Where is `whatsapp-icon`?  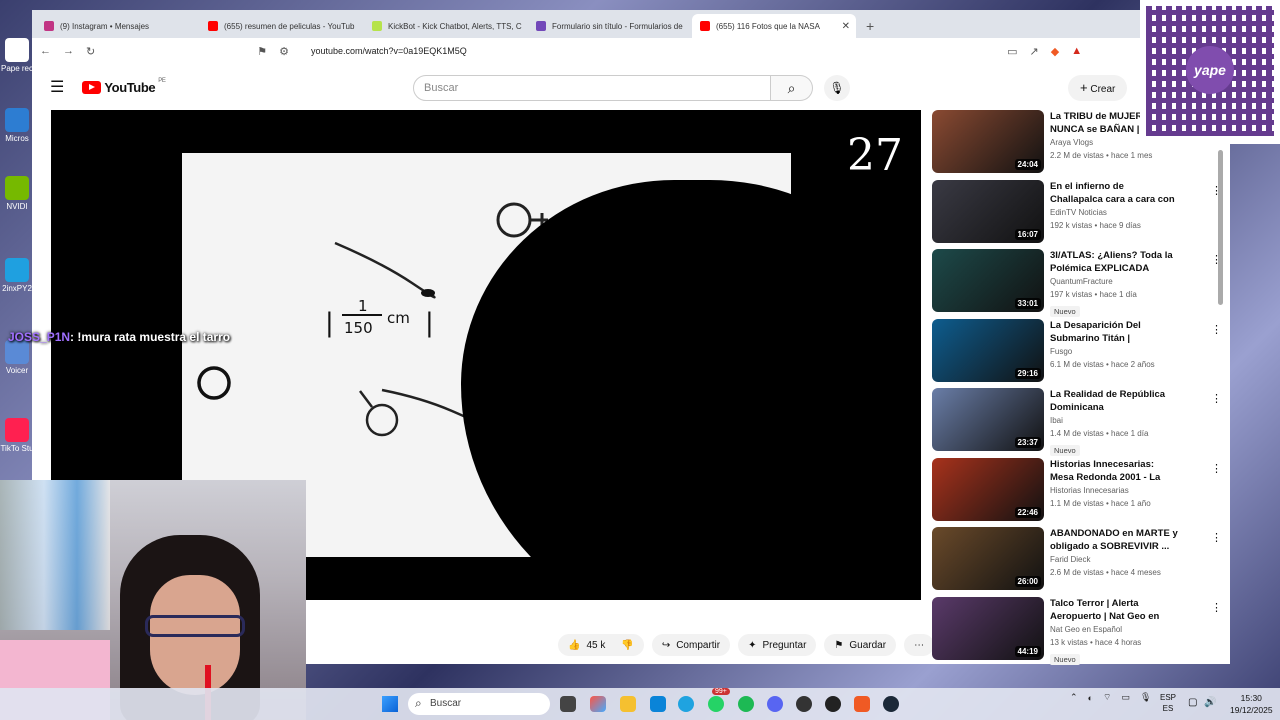
whatsapp-icon is located at coordinates (716, 704).